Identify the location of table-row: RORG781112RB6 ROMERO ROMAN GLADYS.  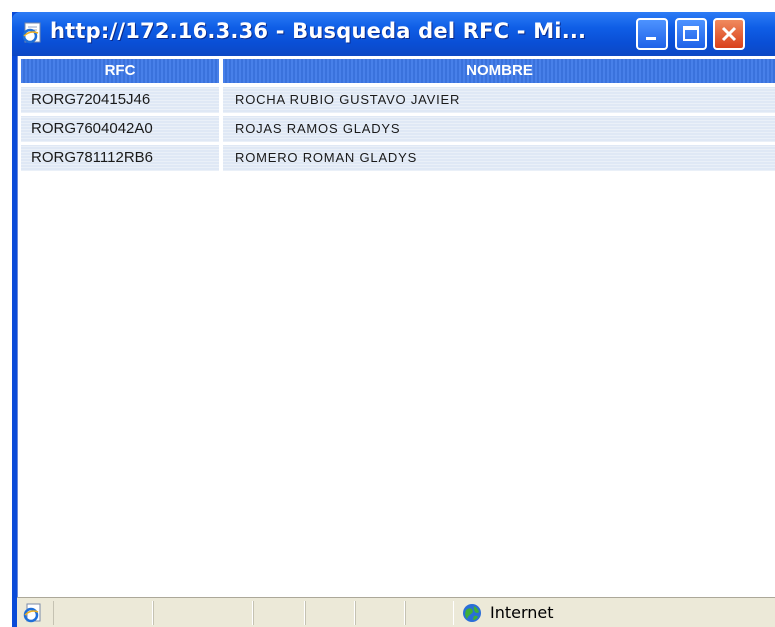
(398, 158).